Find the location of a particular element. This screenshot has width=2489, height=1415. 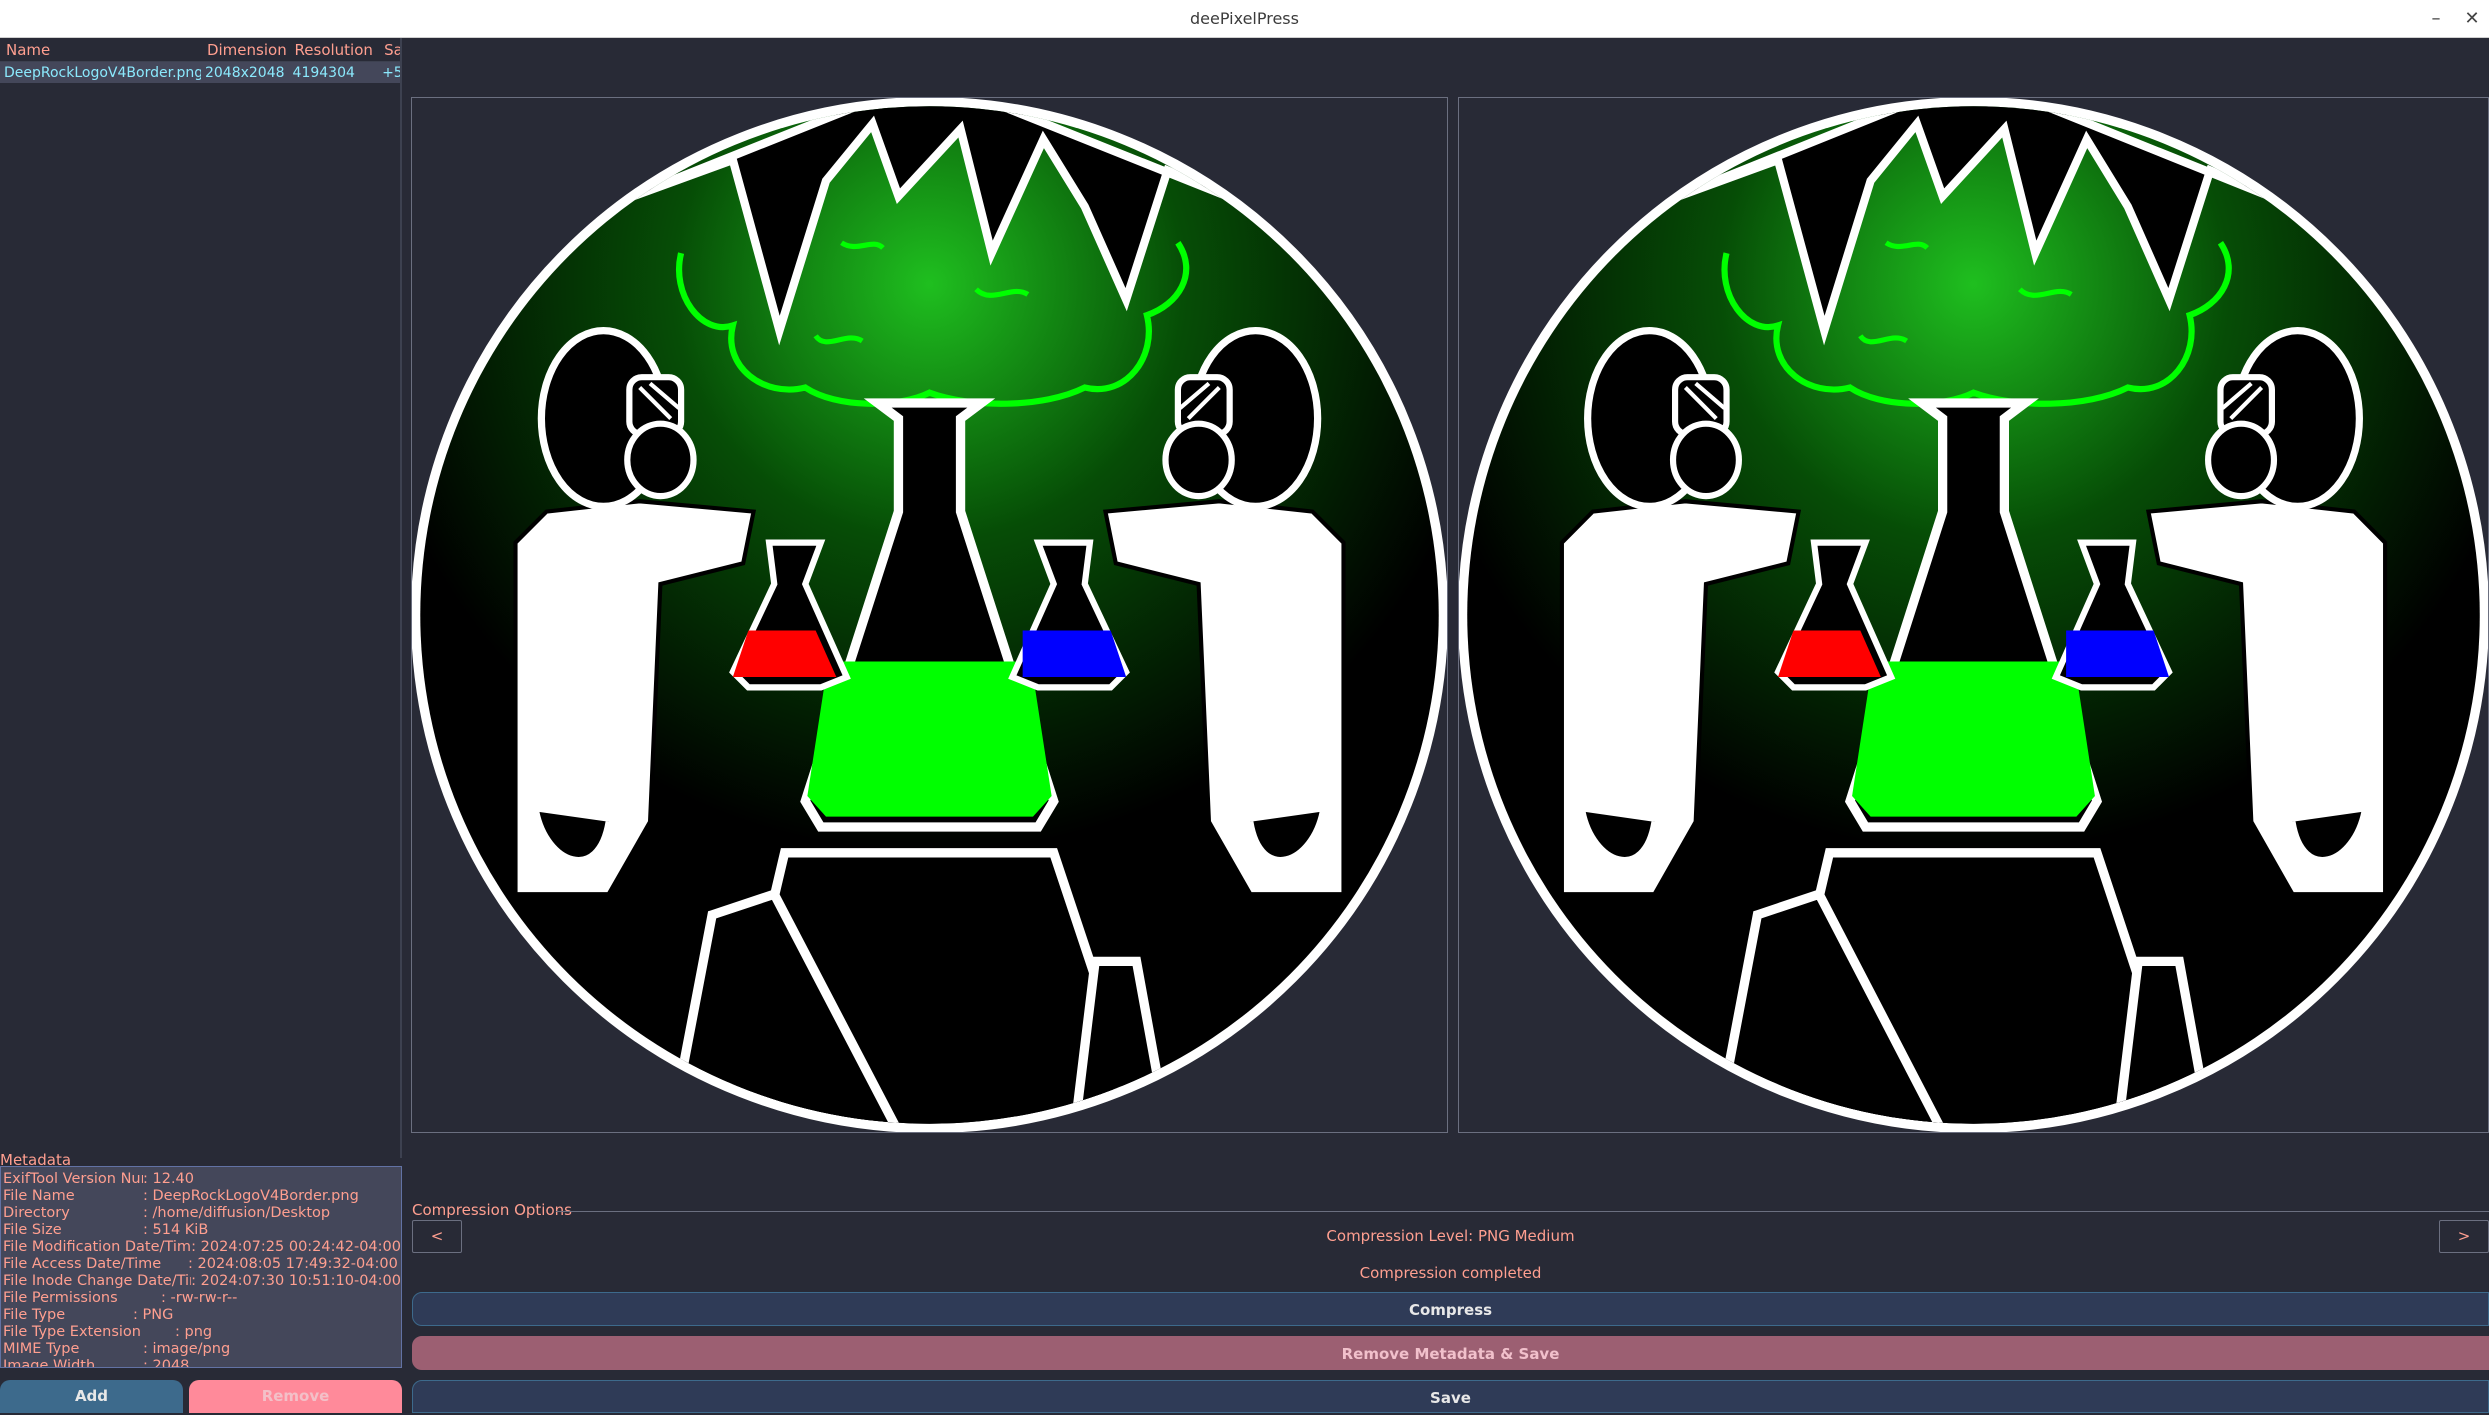

previous-level-button: < is located at coordinates (437, 1236).